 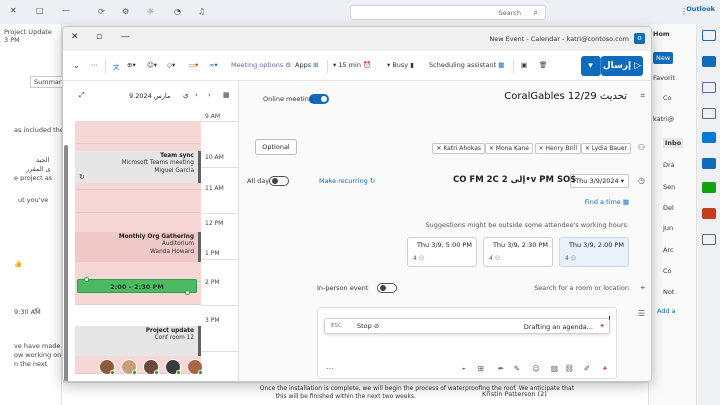 What do you see at coordinates (458, 148) in the screenshot?
I see `attendee-chip: ✕ Katri Ahokas` at bounding box center [458, 148].